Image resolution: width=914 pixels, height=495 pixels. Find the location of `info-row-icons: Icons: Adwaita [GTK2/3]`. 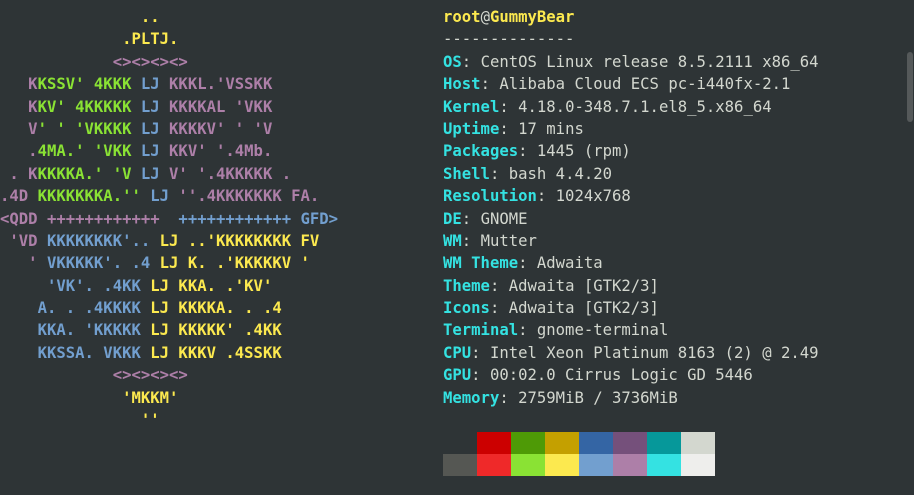

info-row-icons: Icons: Adwaita [GTK2/3] is located at coordinates (551, 308).